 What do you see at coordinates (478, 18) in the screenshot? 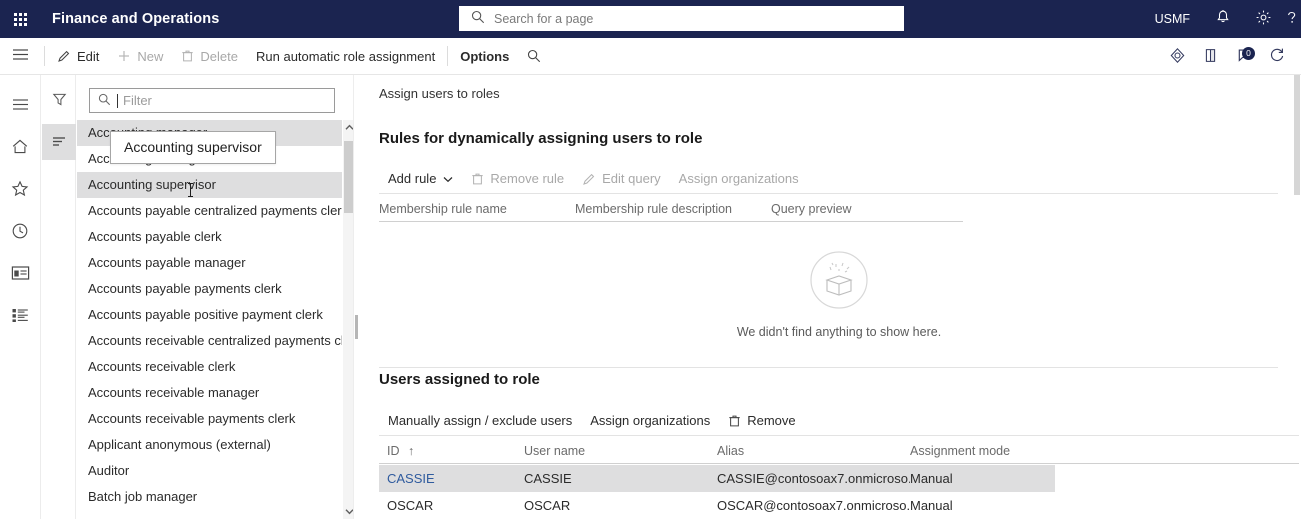
I see `search-icon` at bounding box center [478, 18].